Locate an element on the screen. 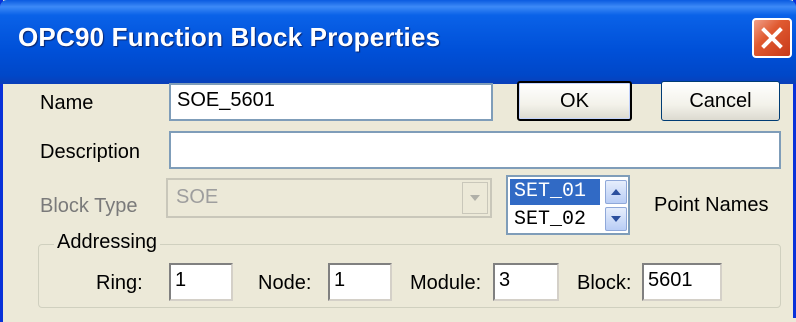  combo-dropdown-button is located at coordinates (475, 198).